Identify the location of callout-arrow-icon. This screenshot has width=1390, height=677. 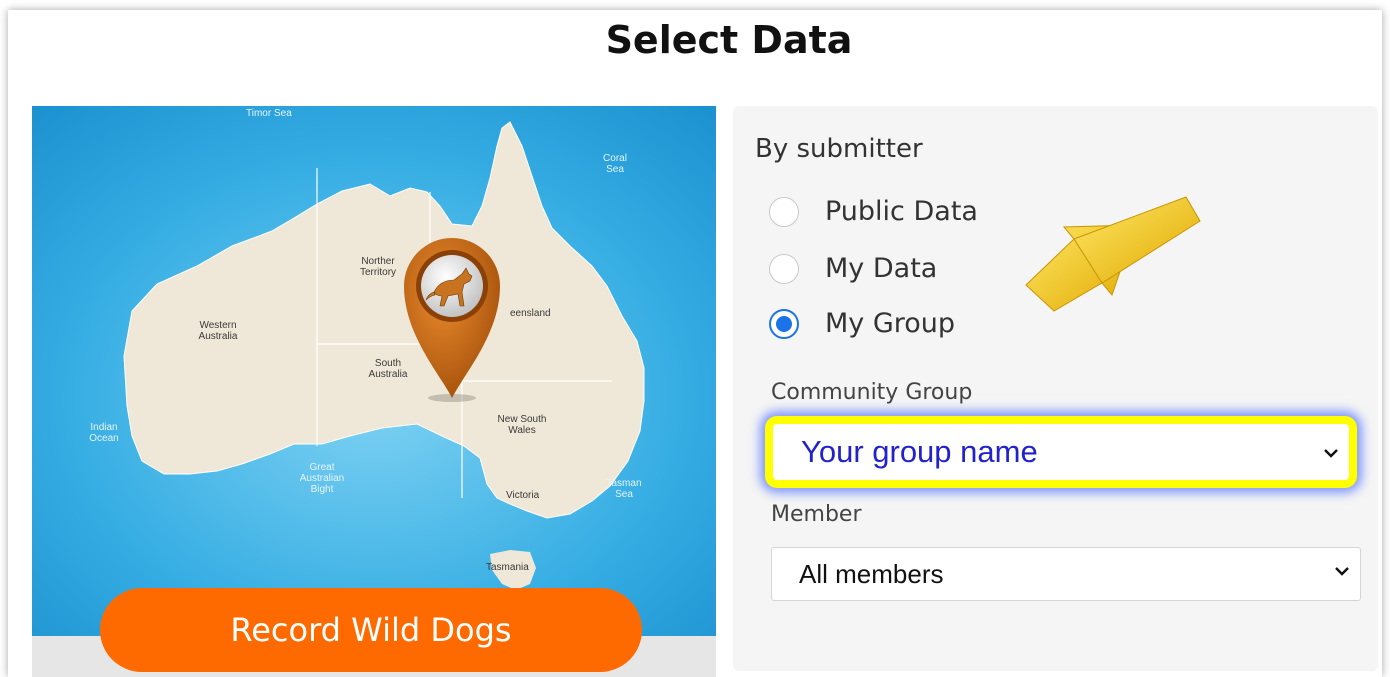
(1113, 254).